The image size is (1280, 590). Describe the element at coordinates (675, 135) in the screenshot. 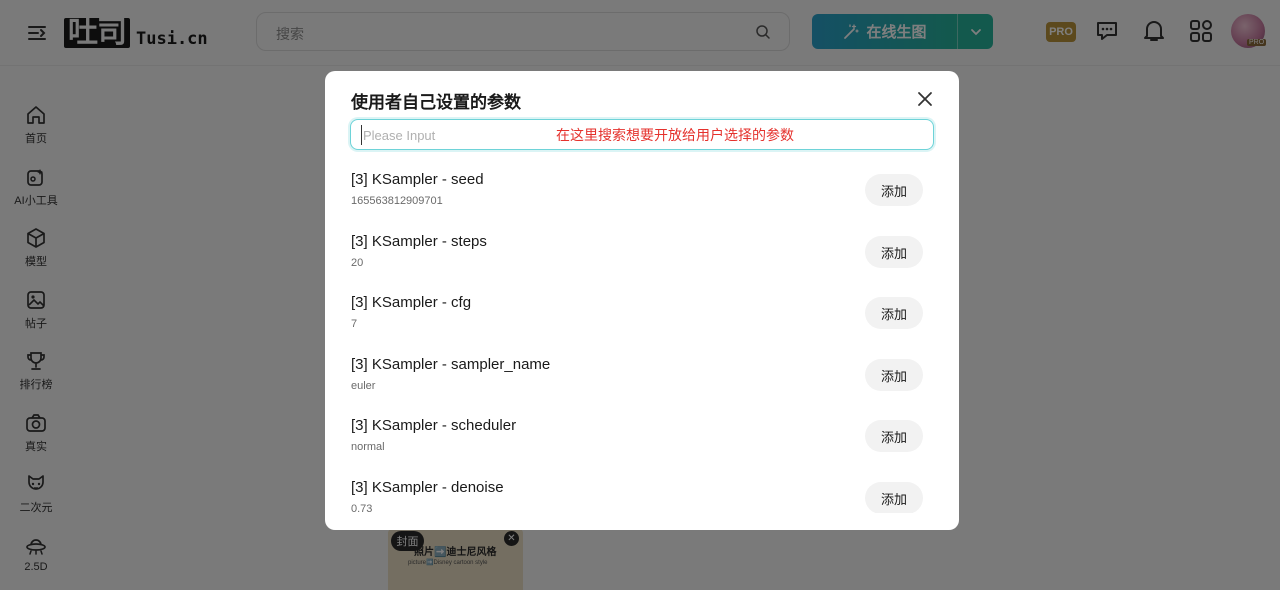

I see `annotation-text: 在这里搜索想要开放给用户选择的参数` at that location.